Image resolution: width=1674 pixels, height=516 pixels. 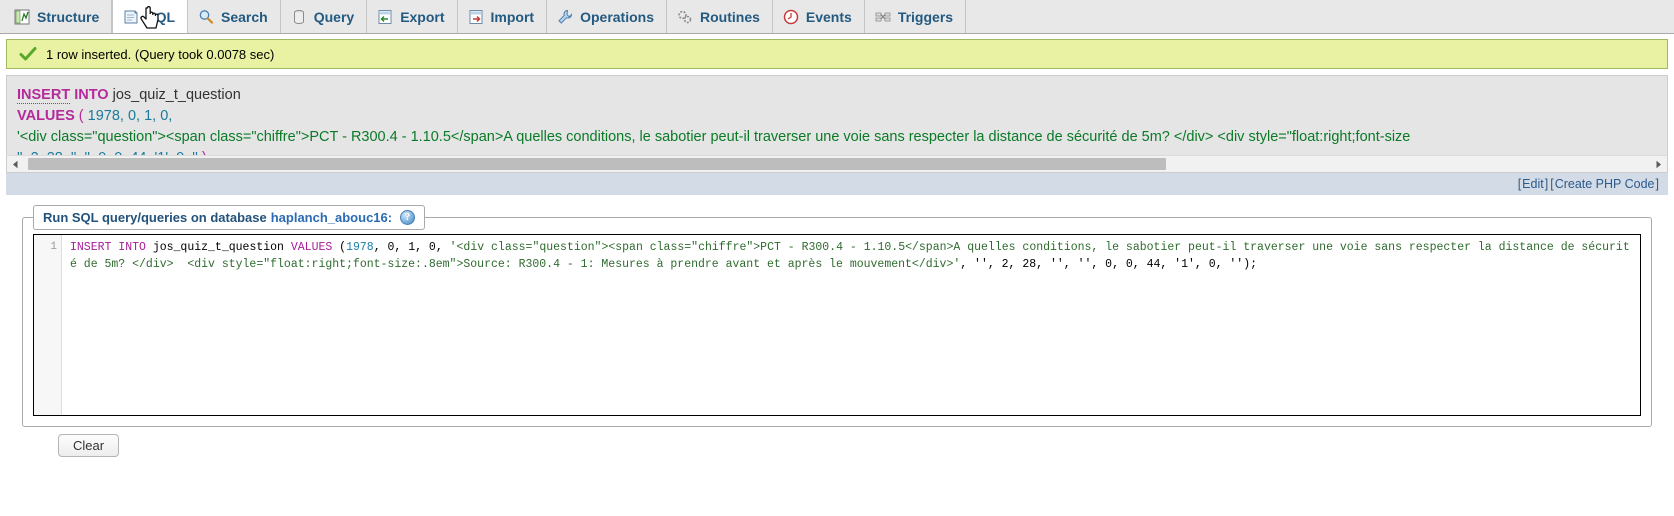 I want to click on status-banner: 1 row inserted. (Query took 0.0078 sec), so click(x=837, y=54).